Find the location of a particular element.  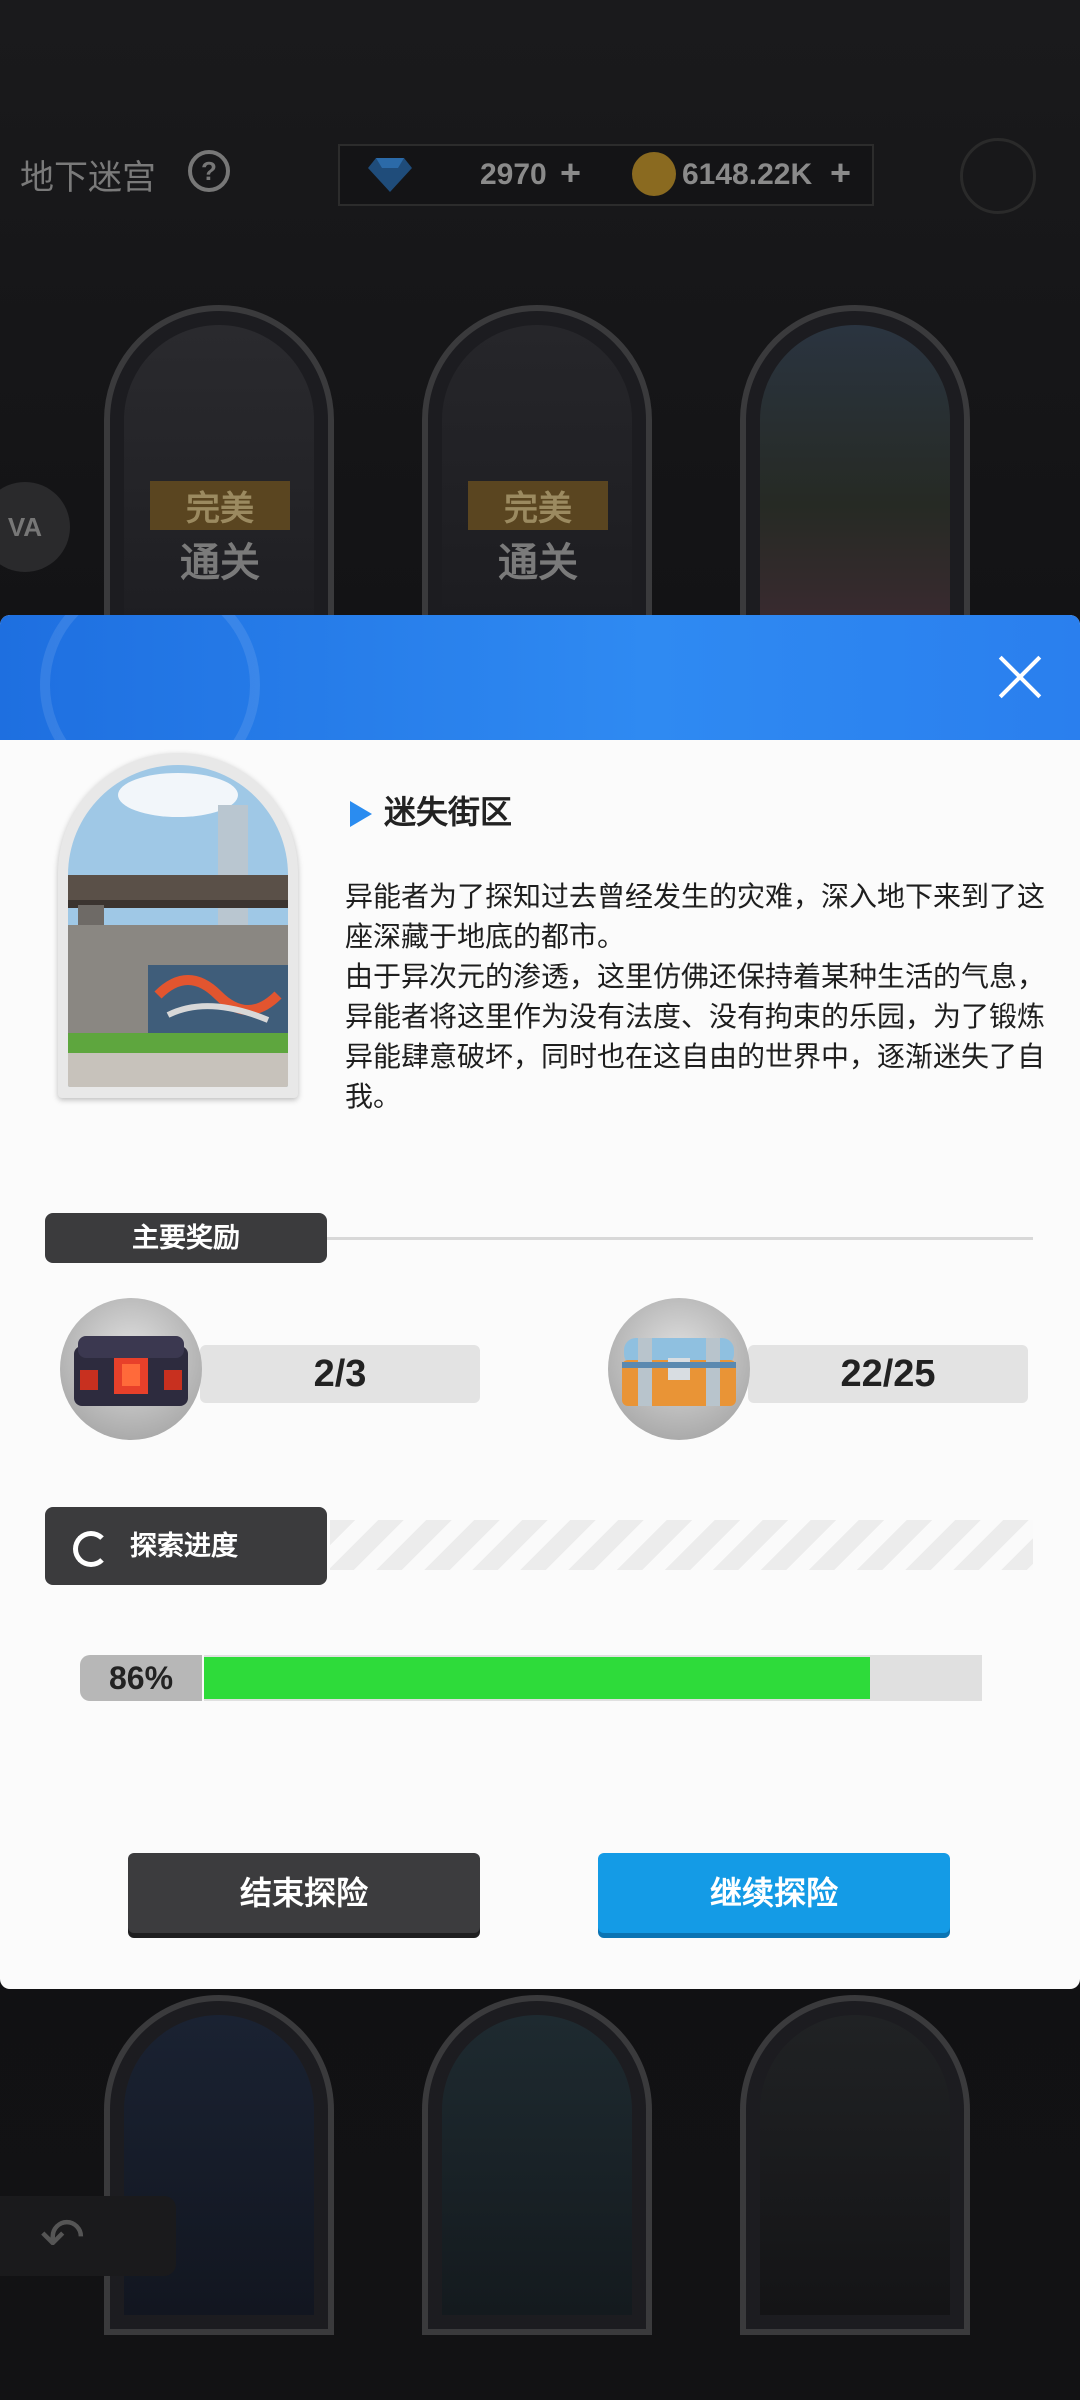

end-exploration-button: 结束探险 is located at coordinates (304, 1893).